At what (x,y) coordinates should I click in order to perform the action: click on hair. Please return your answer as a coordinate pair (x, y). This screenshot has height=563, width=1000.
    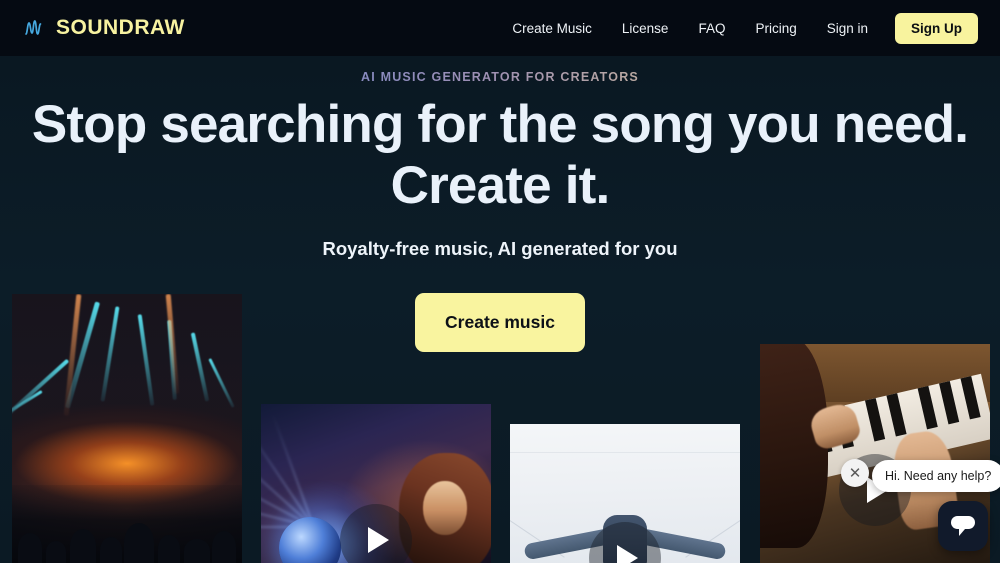
    Looking at the image, I should click on (794, 446).